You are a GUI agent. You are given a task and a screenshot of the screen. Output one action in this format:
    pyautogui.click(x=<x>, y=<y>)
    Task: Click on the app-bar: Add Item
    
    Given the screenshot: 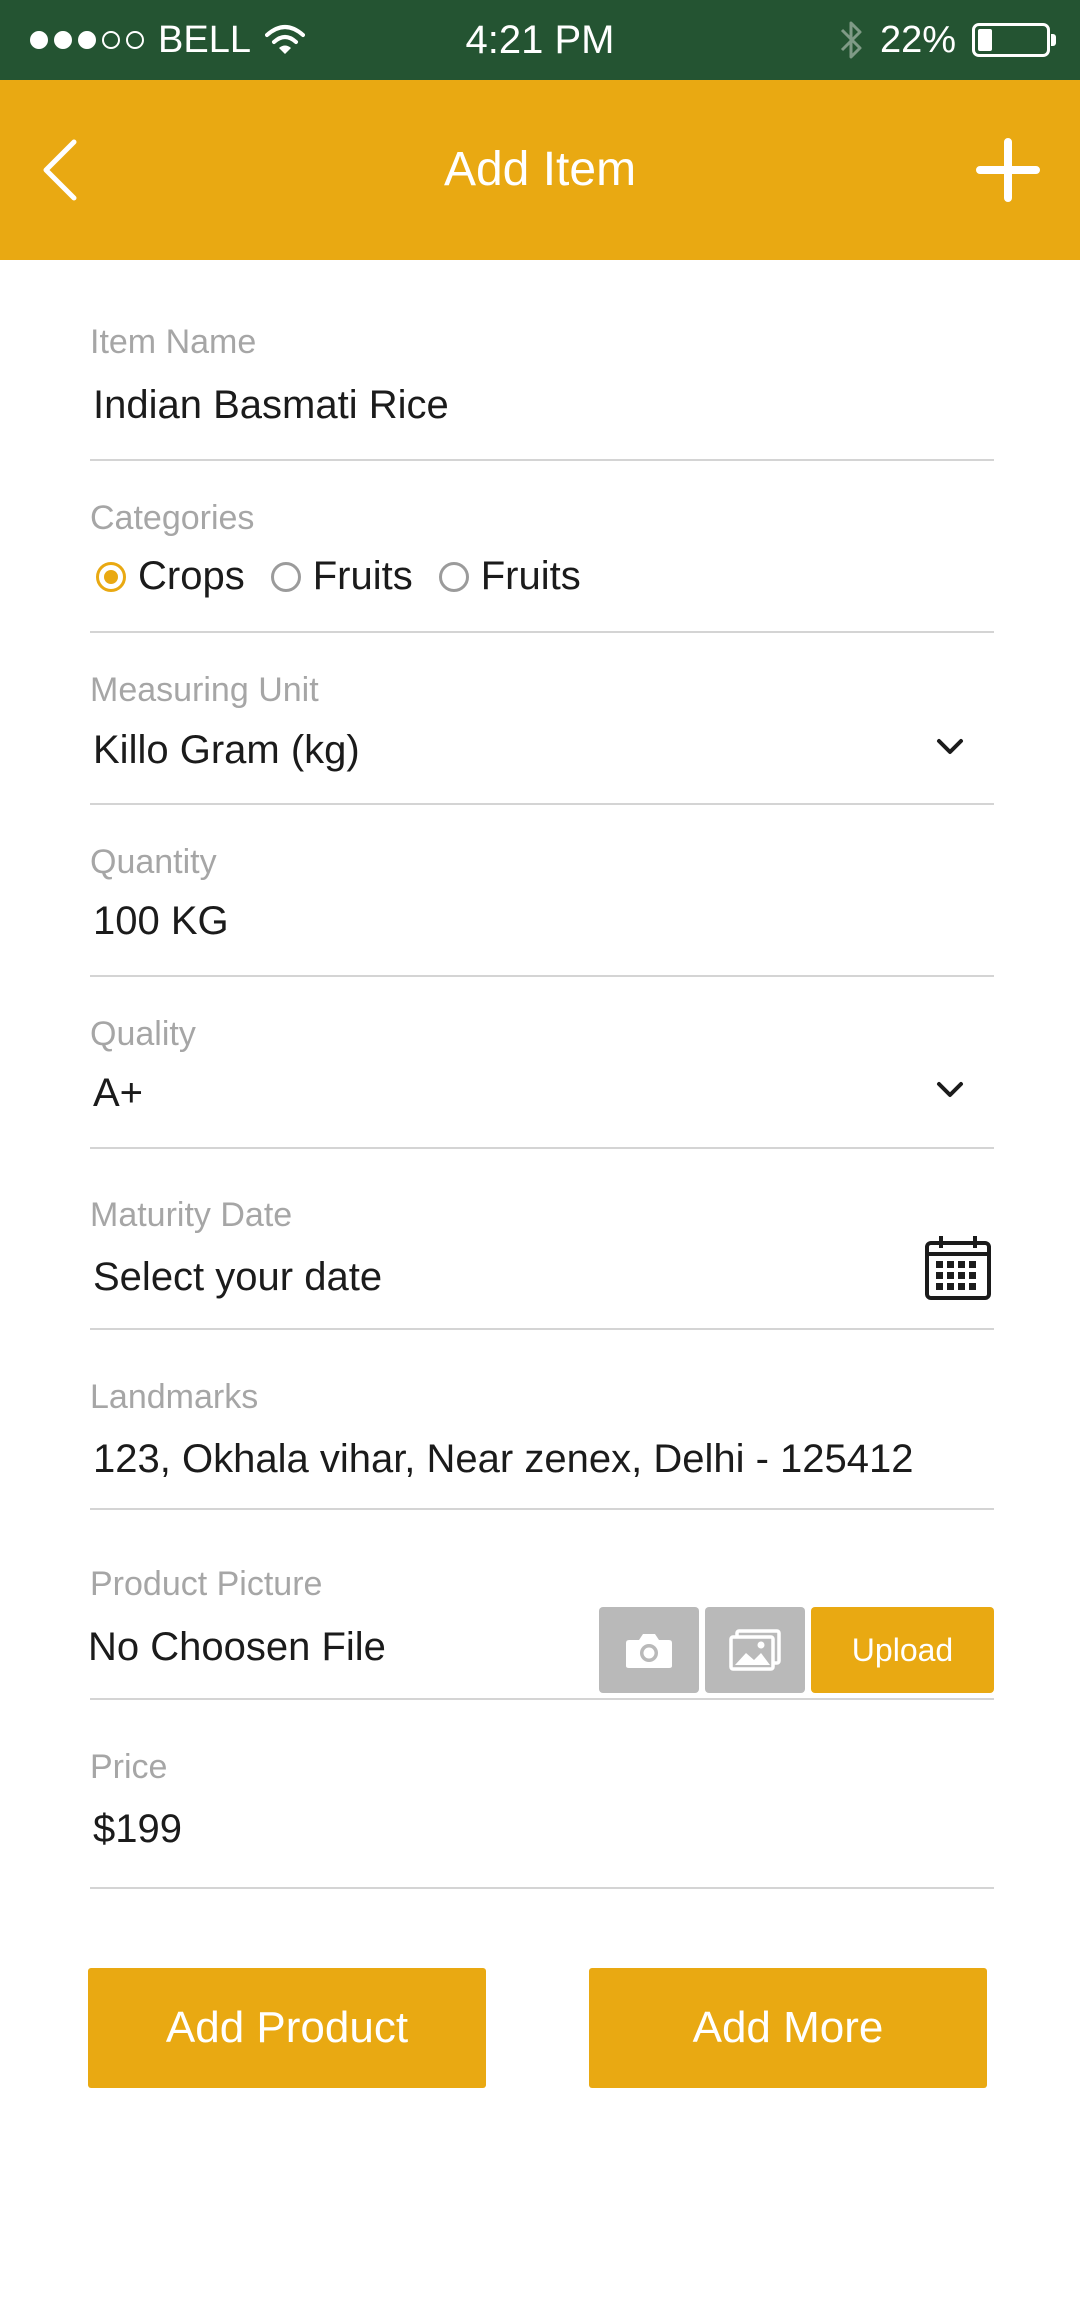 What is the action you would take?
    pyautogui.click(x=540, y=170)
    